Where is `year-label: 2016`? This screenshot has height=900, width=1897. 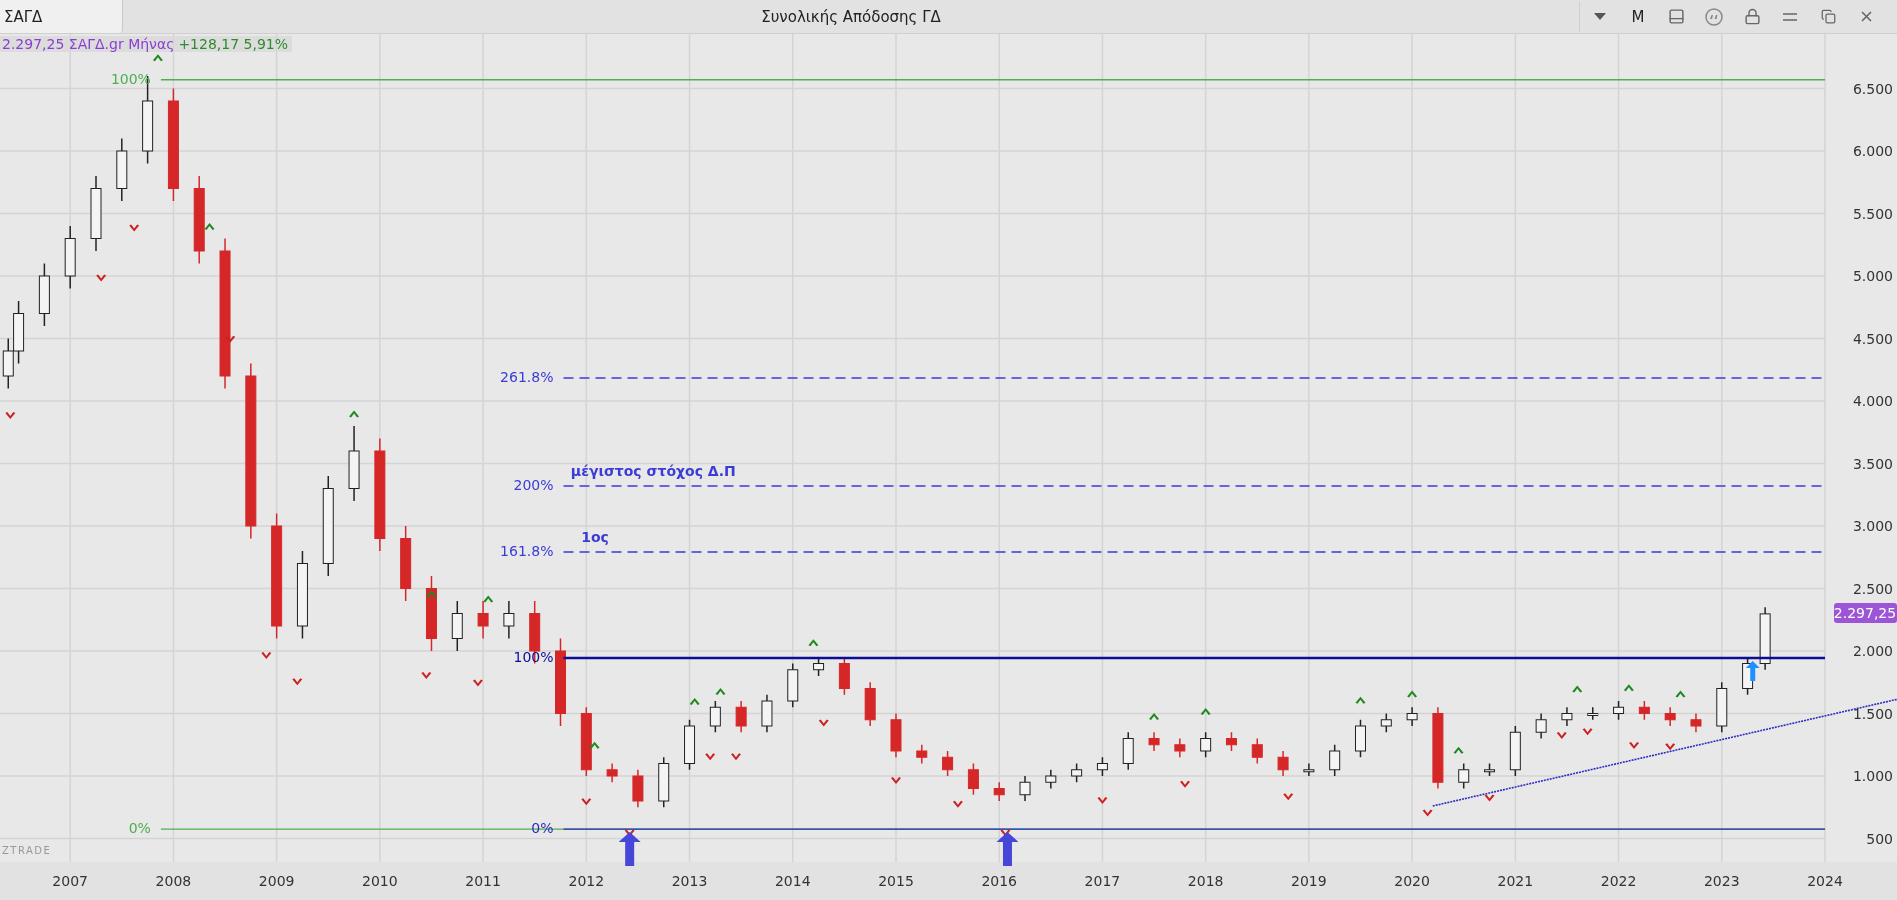
year-label: 2016 is located at coordinates (999, 881).